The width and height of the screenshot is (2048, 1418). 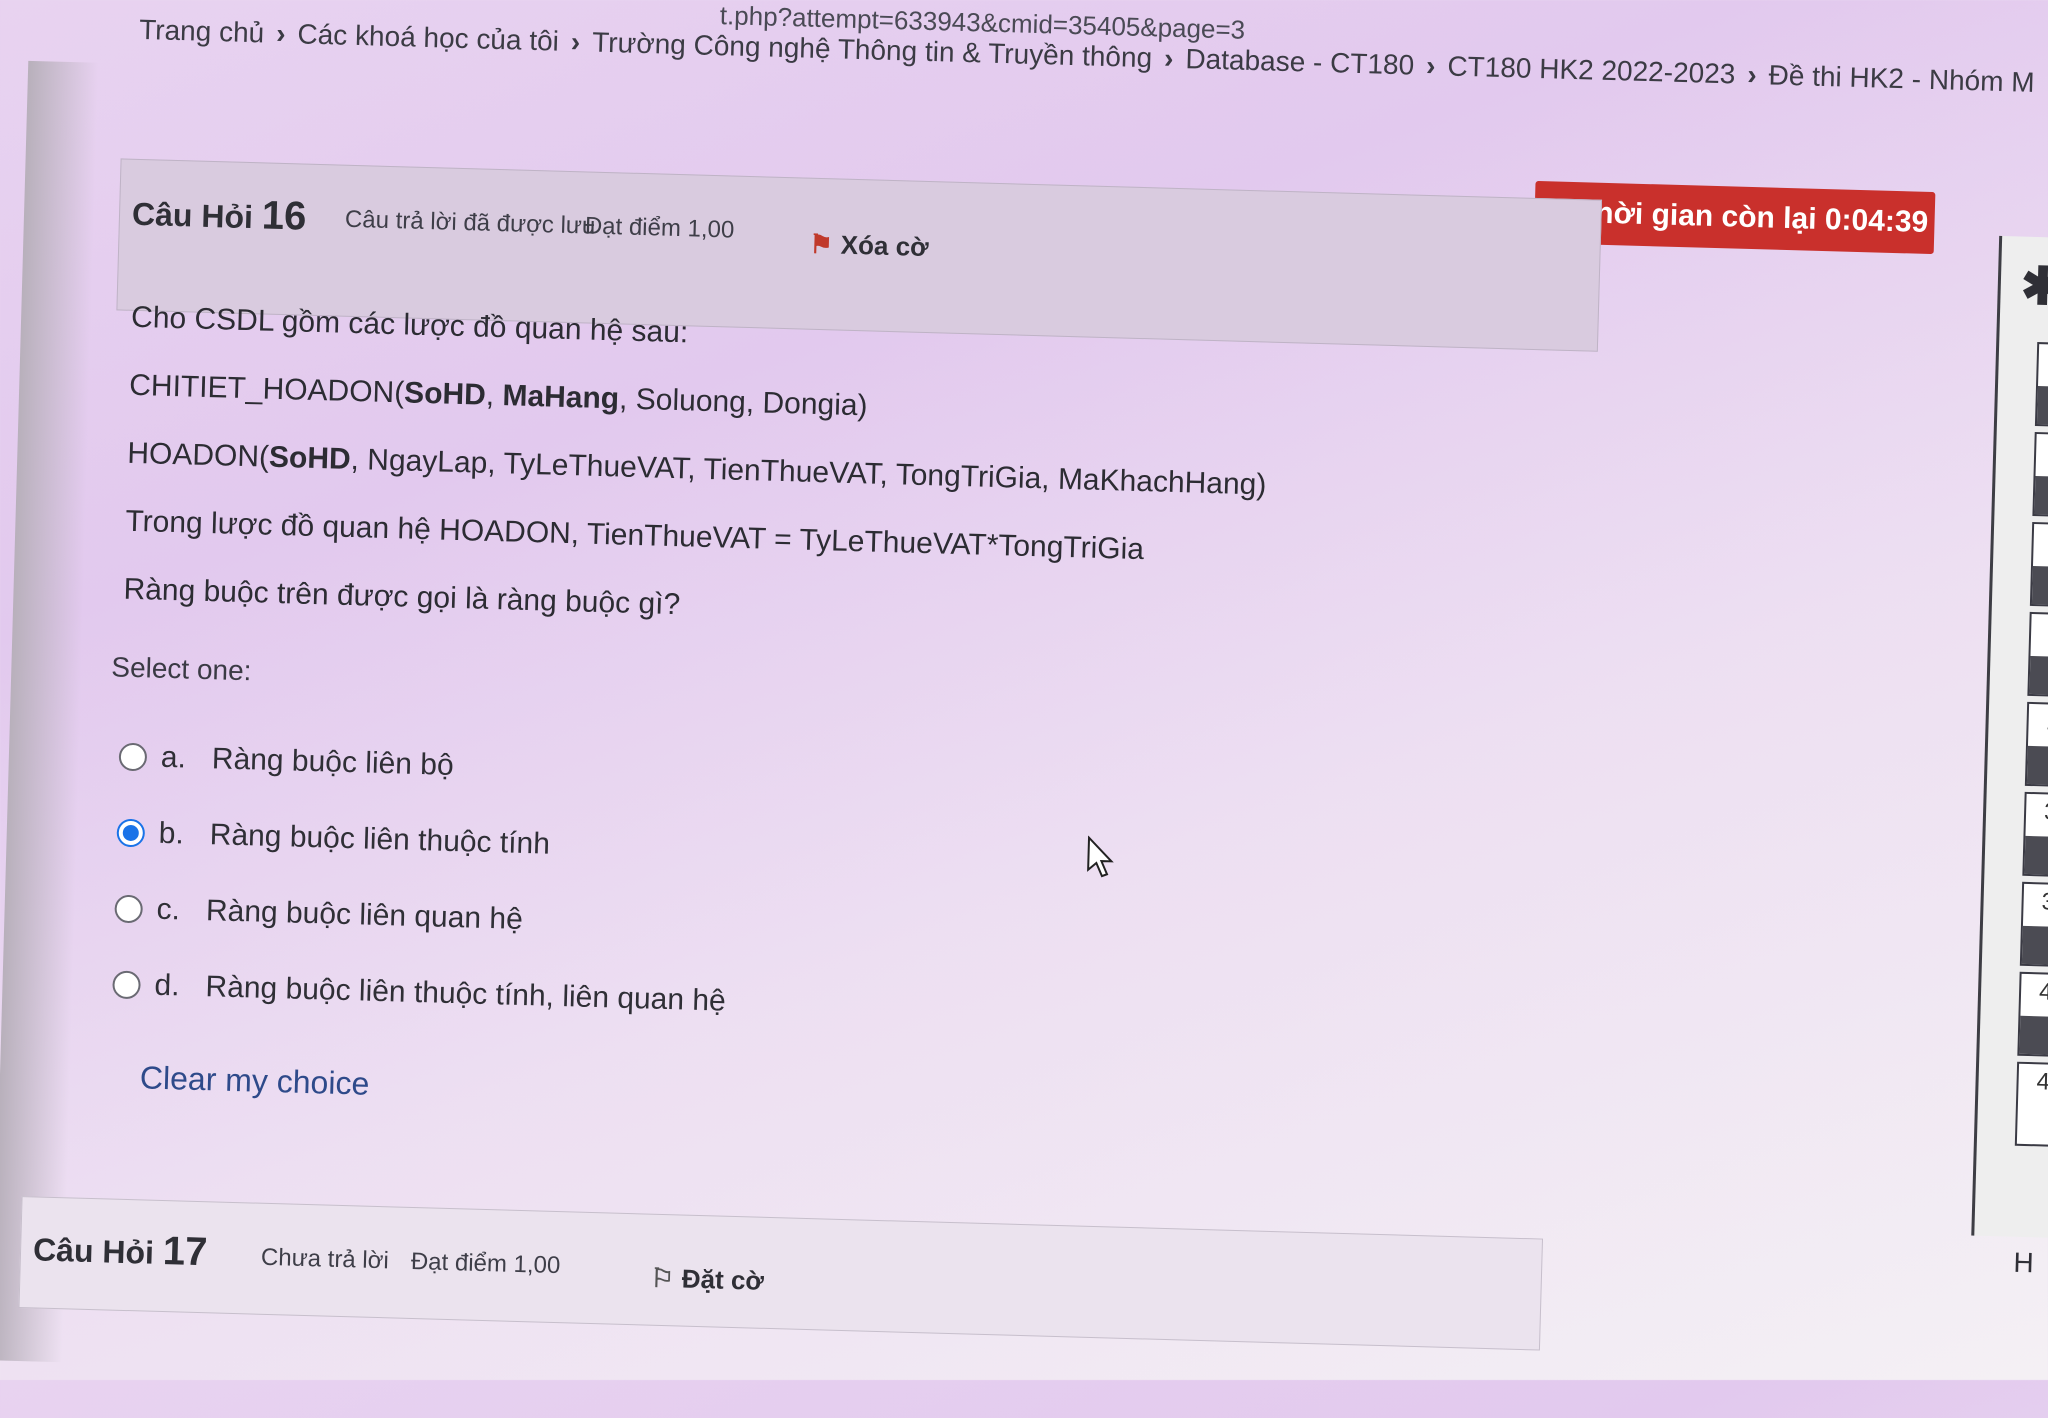 I want to click on question-16-state: Câu trả lời đã được lưu, so click(x=470, y=222).